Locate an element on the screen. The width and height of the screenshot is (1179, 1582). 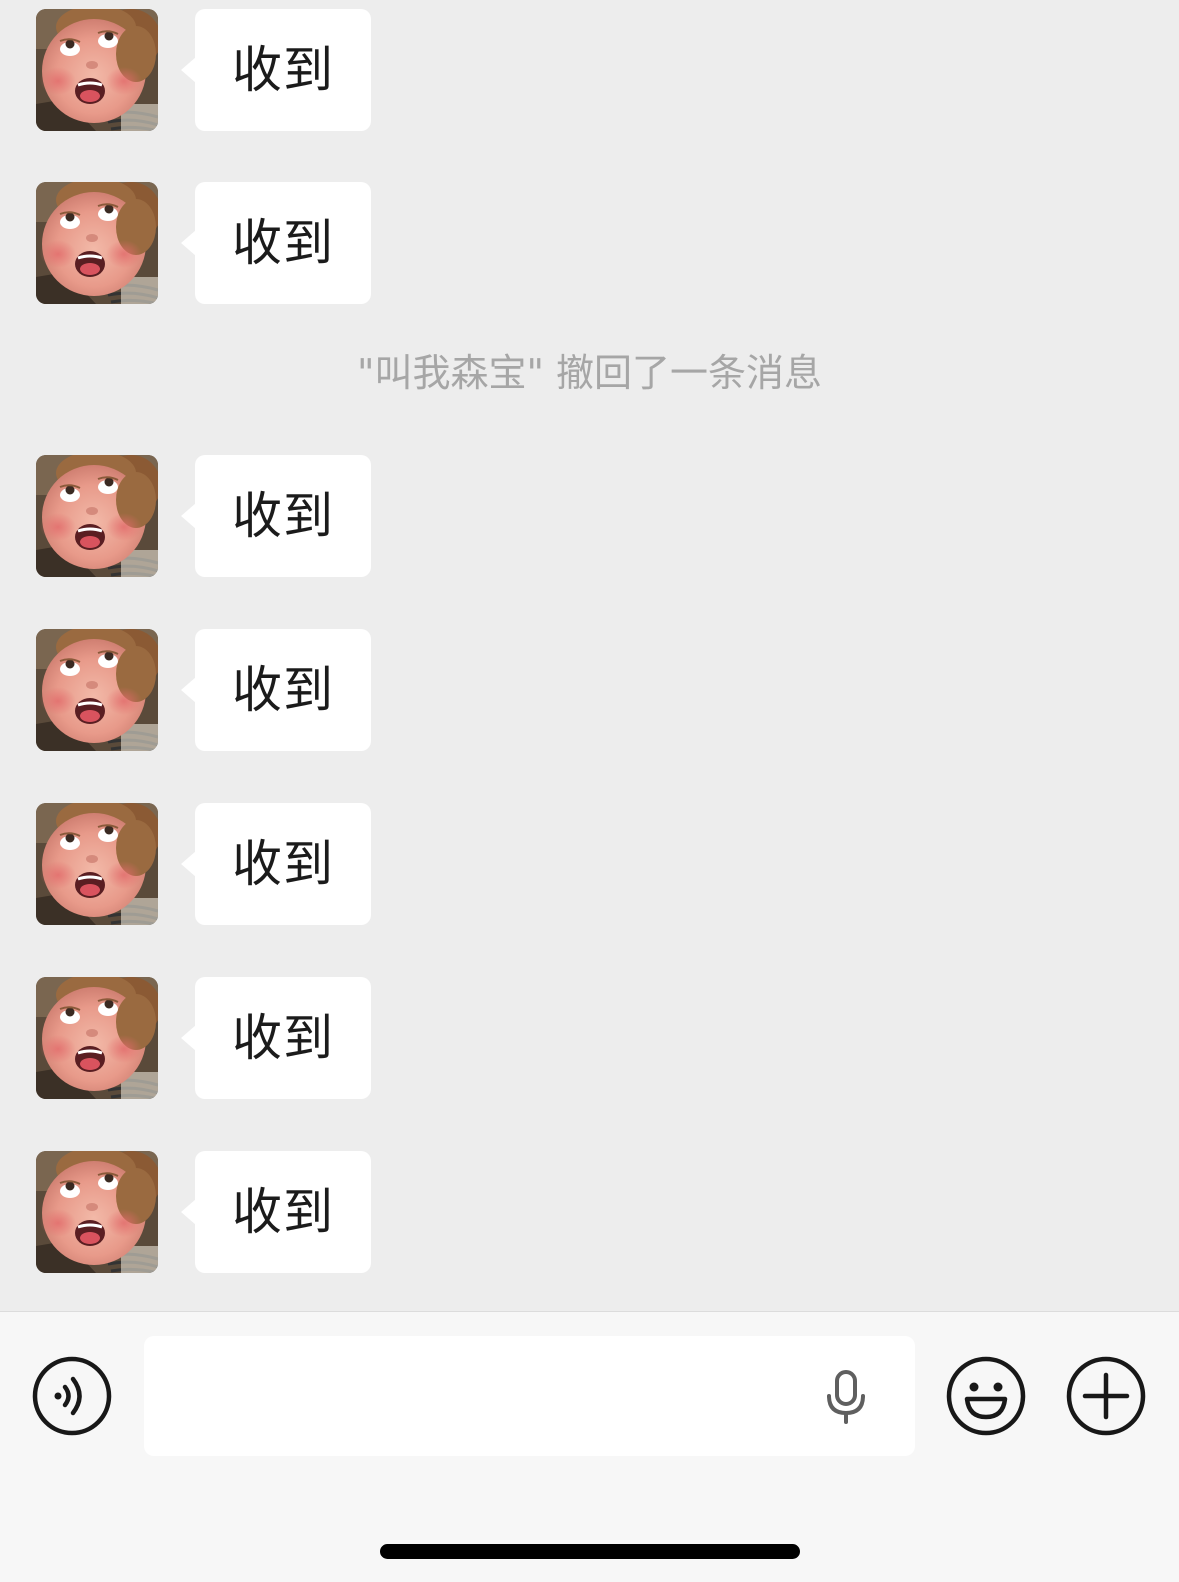
smiley-icon is located at coordinates (986, 1396).